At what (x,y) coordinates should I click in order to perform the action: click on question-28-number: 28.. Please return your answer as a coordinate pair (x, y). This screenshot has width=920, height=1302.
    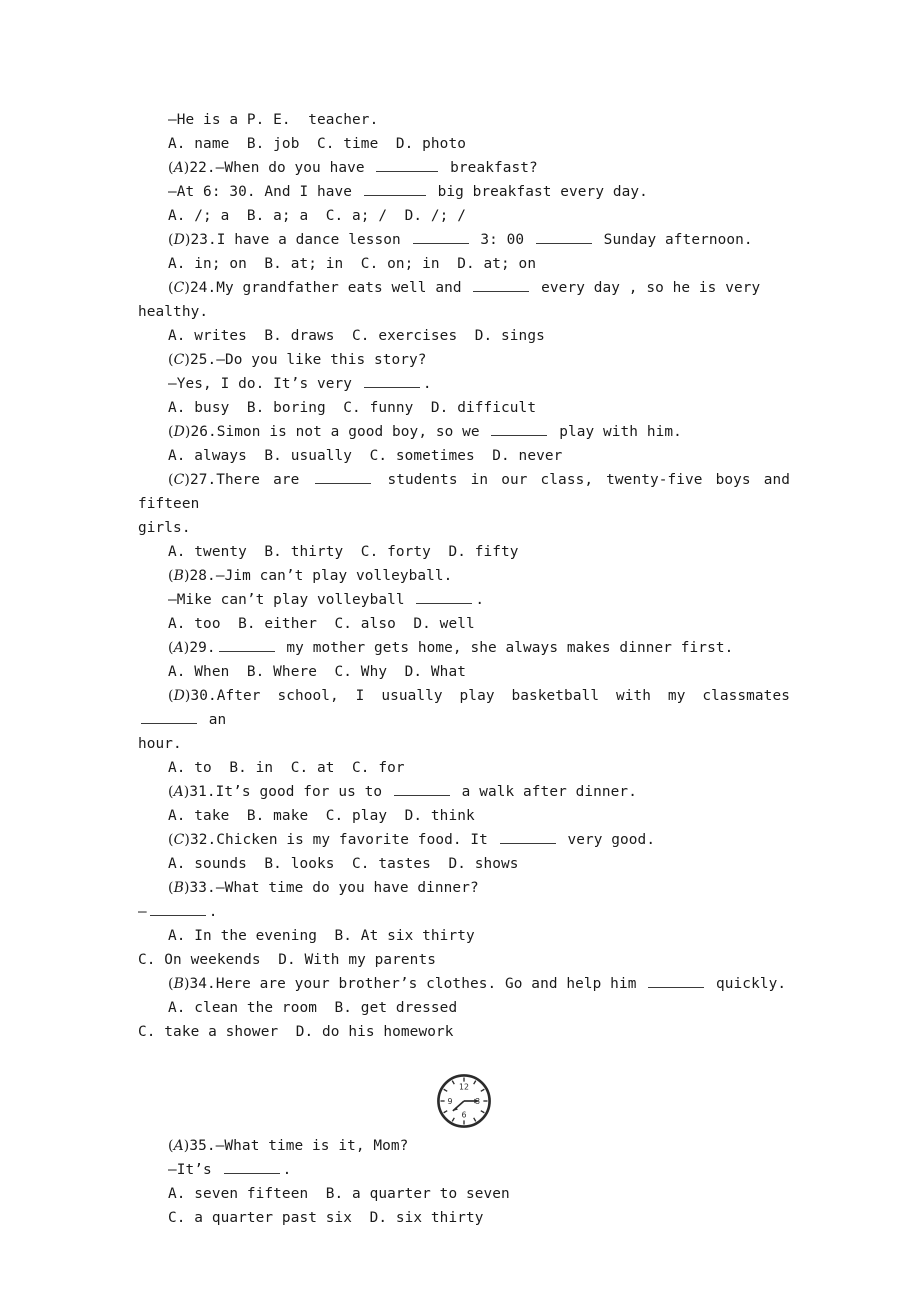
    Looking at the image, I should click on (202, 576).